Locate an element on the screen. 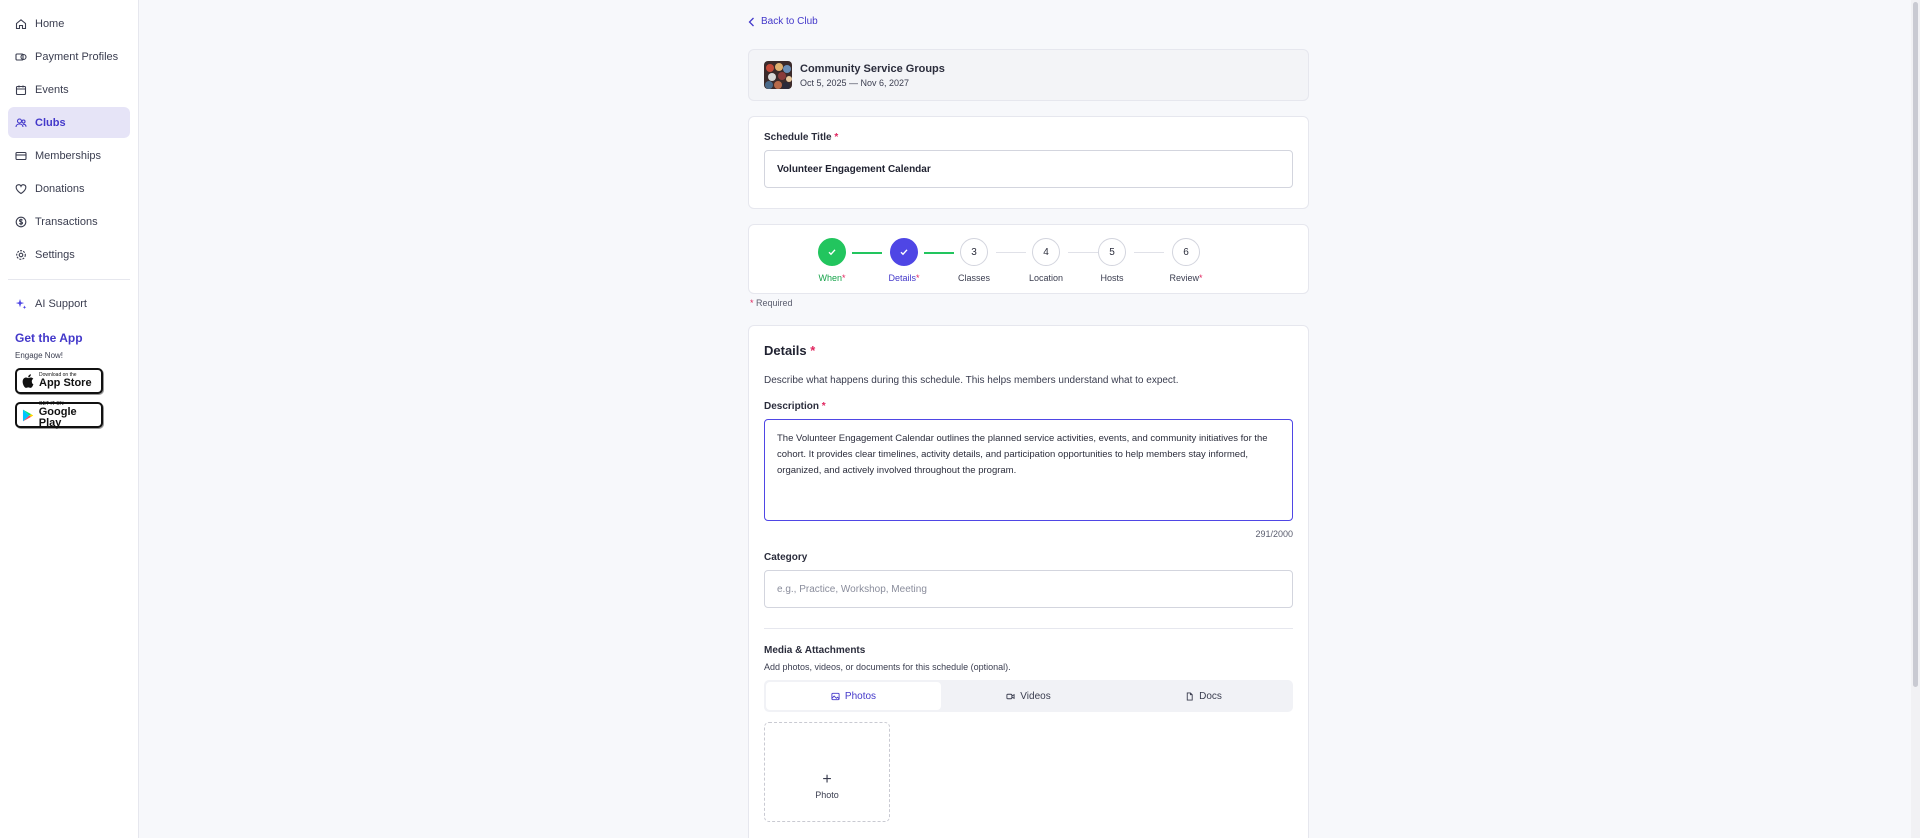 The image size is (1920, 838). required-note: * Required is located at coordinates (771, 303).